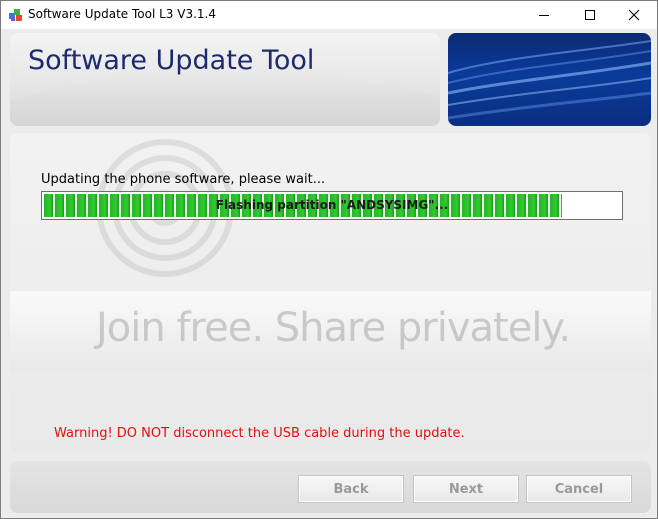 The height and width of the screenshot is (519, 658). What do you see at coordinates (466, 489) in the screenshot?
I see `next-button: Next` at bounding box center [466, 489].